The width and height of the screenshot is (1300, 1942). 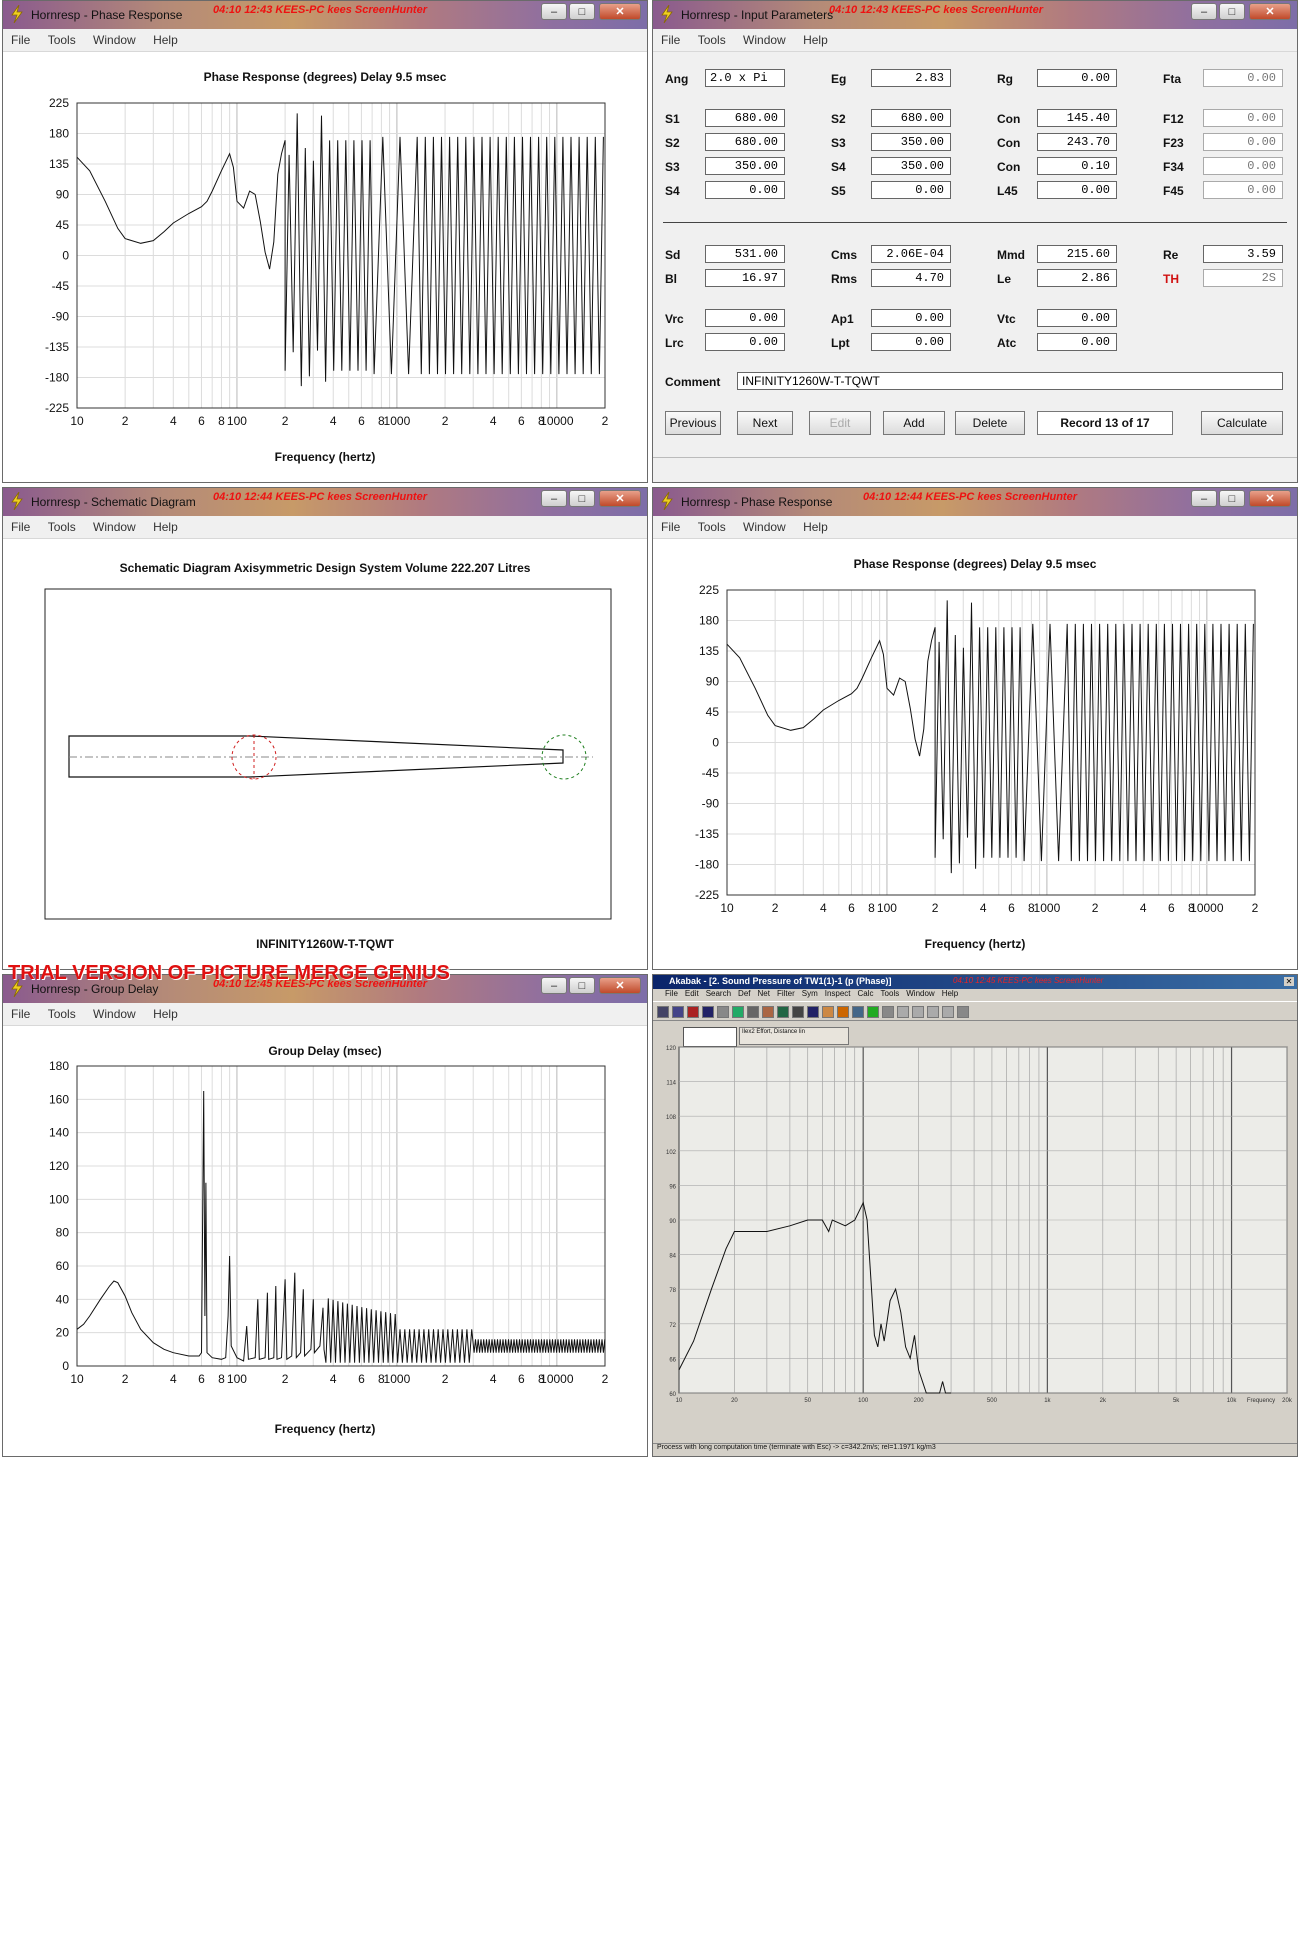 What do you see at coordinates (990, 423) in the screenshot?
I see `delete-button: Delete` at bounding box center [990, 423].